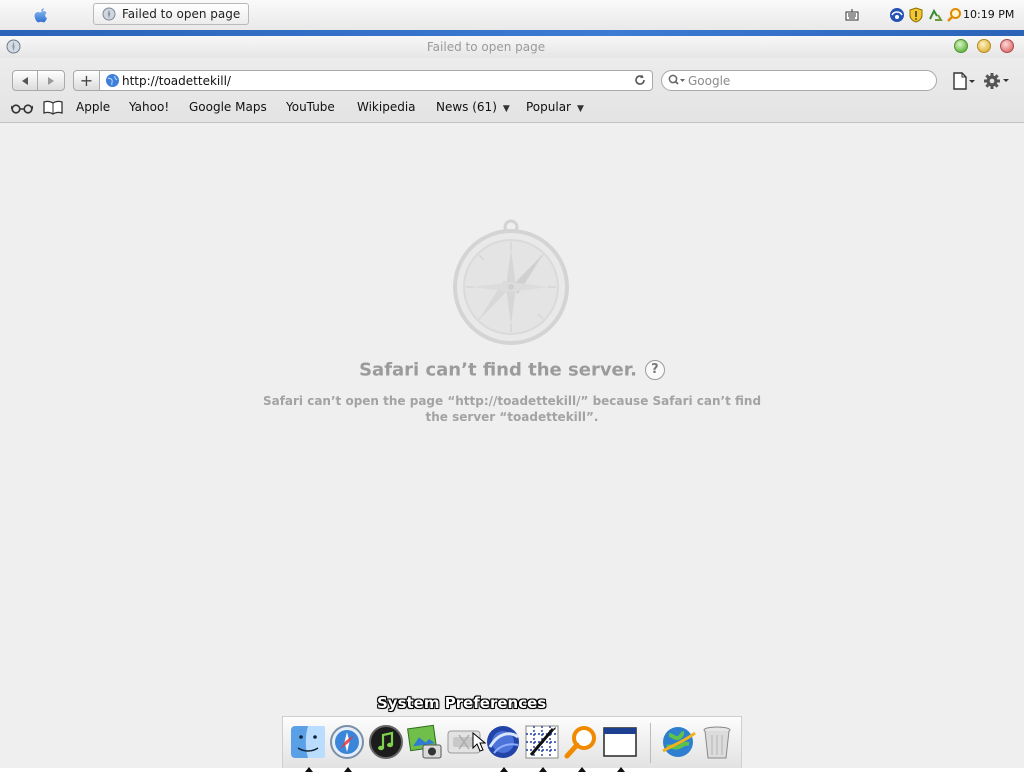 The image size is (1024, 772). I want to click on network-dock-item, so click(678, 742).